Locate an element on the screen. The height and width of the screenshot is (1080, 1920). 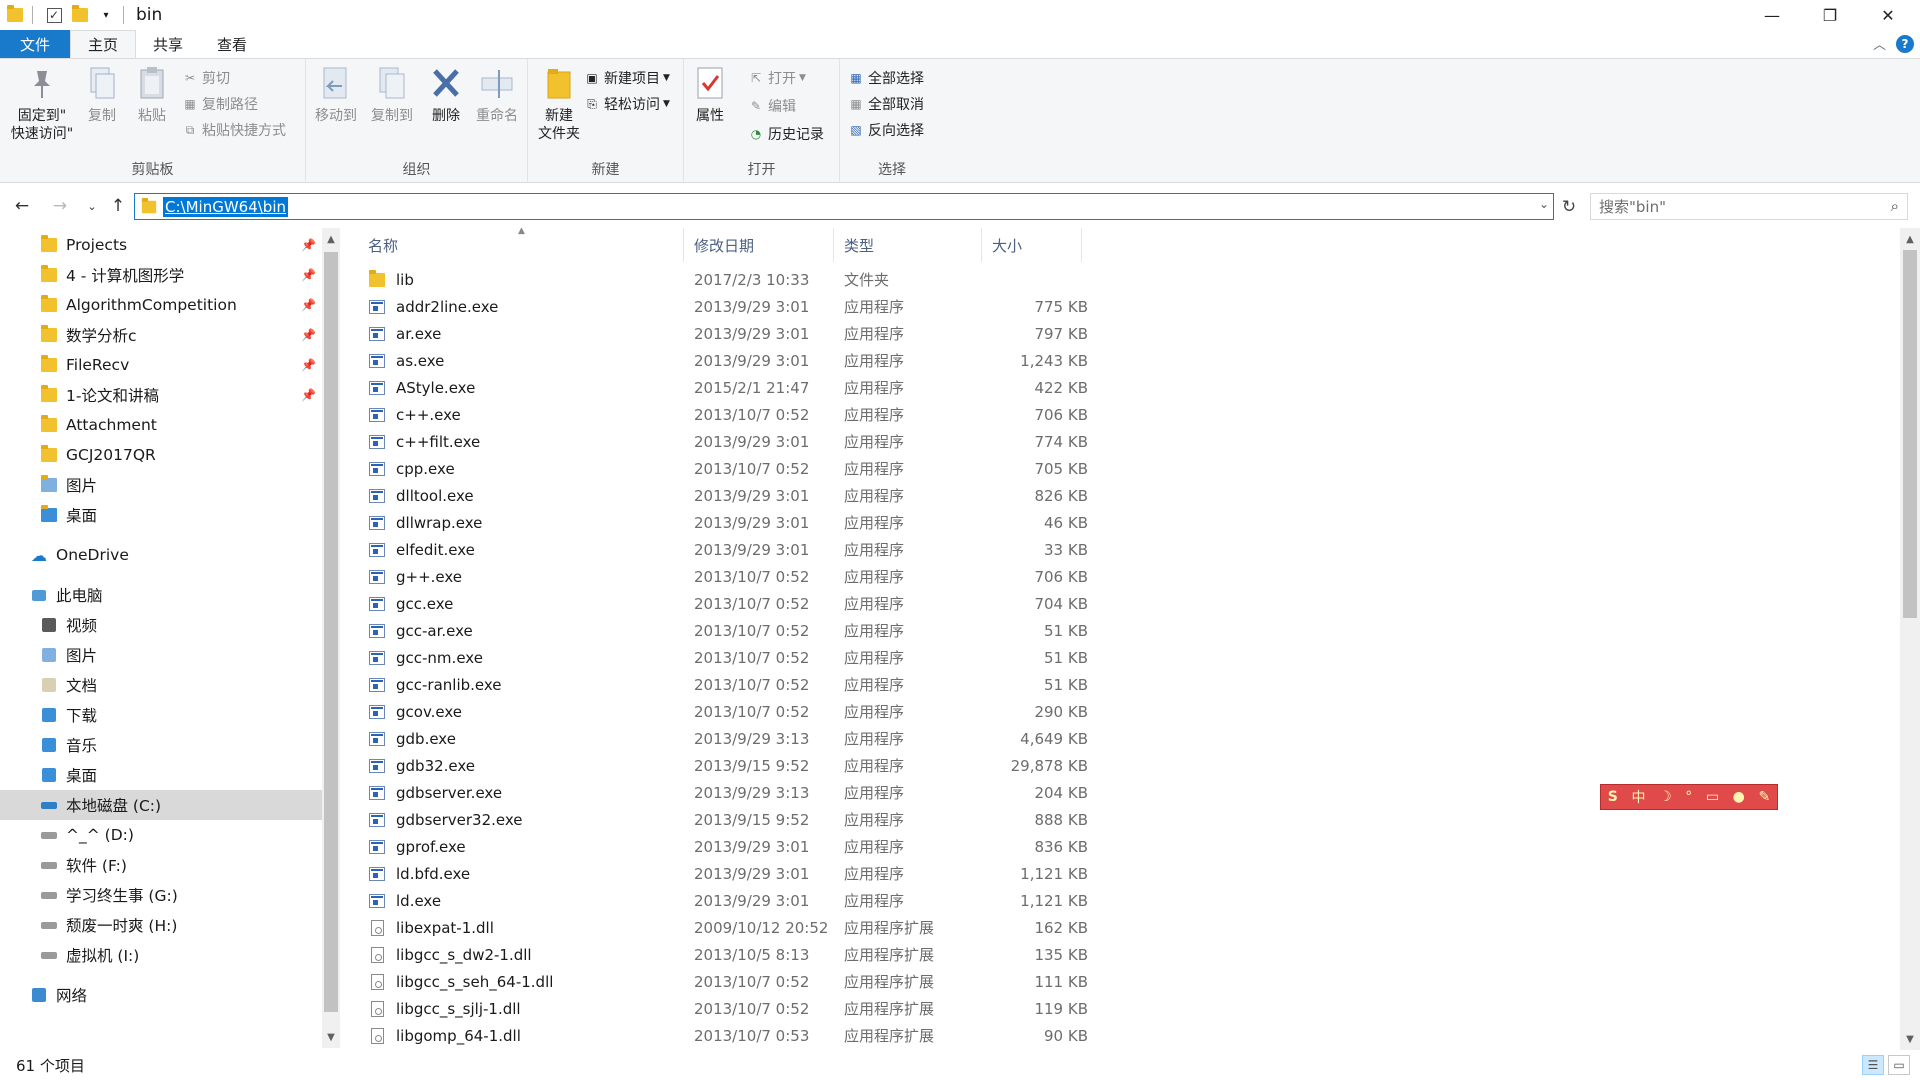
up-arrow-icon: ↑ is located at coordinates (118, 206).